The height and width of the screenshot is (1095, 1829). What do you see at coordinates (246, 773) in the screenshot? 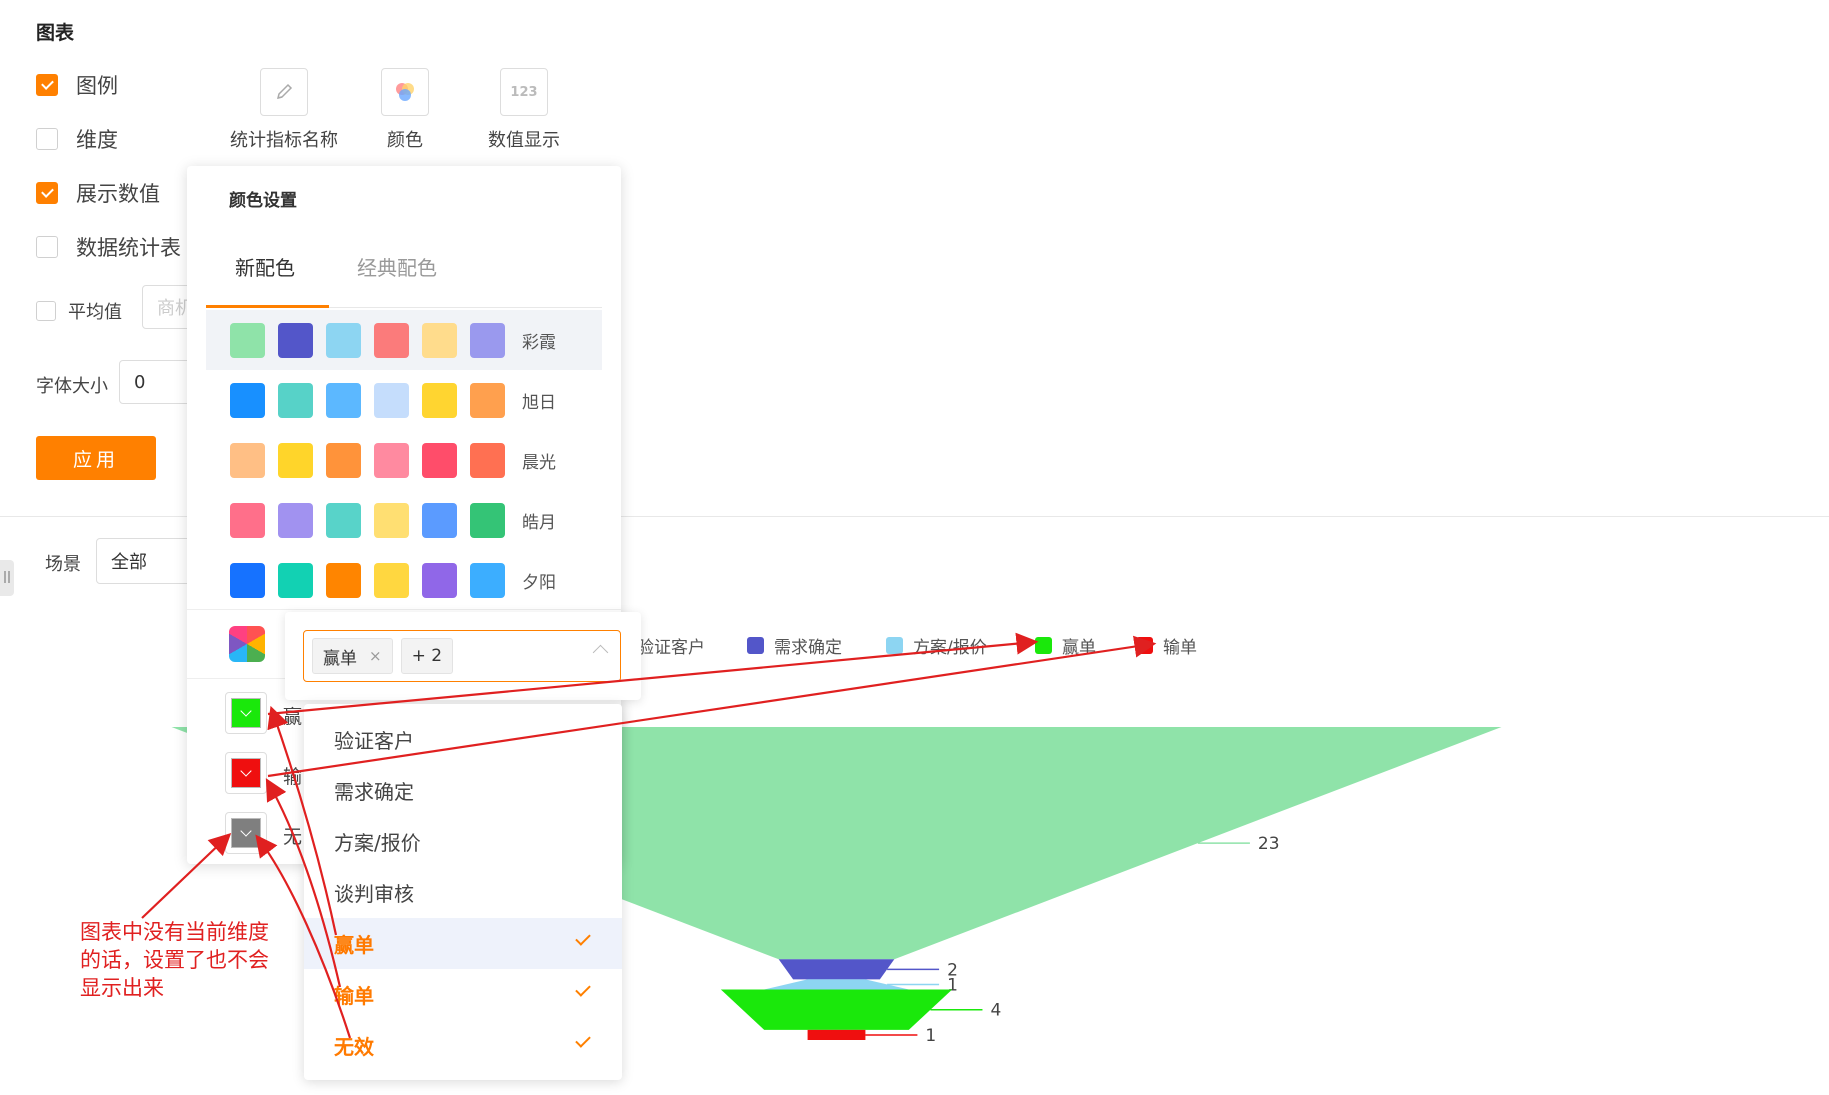
I see `color-picker-lose` at bounding box center [246, 773].